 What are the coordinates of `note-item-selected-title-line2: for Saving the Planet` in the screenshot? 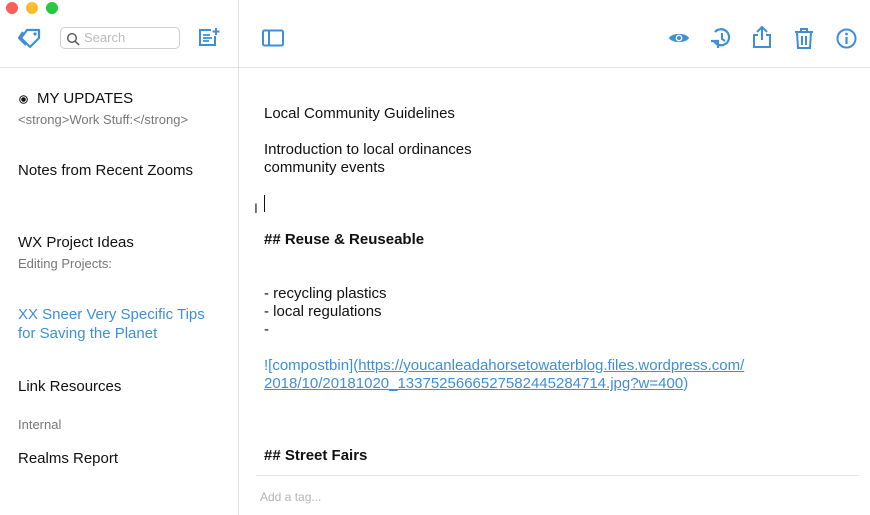 It's located at (87, 333).